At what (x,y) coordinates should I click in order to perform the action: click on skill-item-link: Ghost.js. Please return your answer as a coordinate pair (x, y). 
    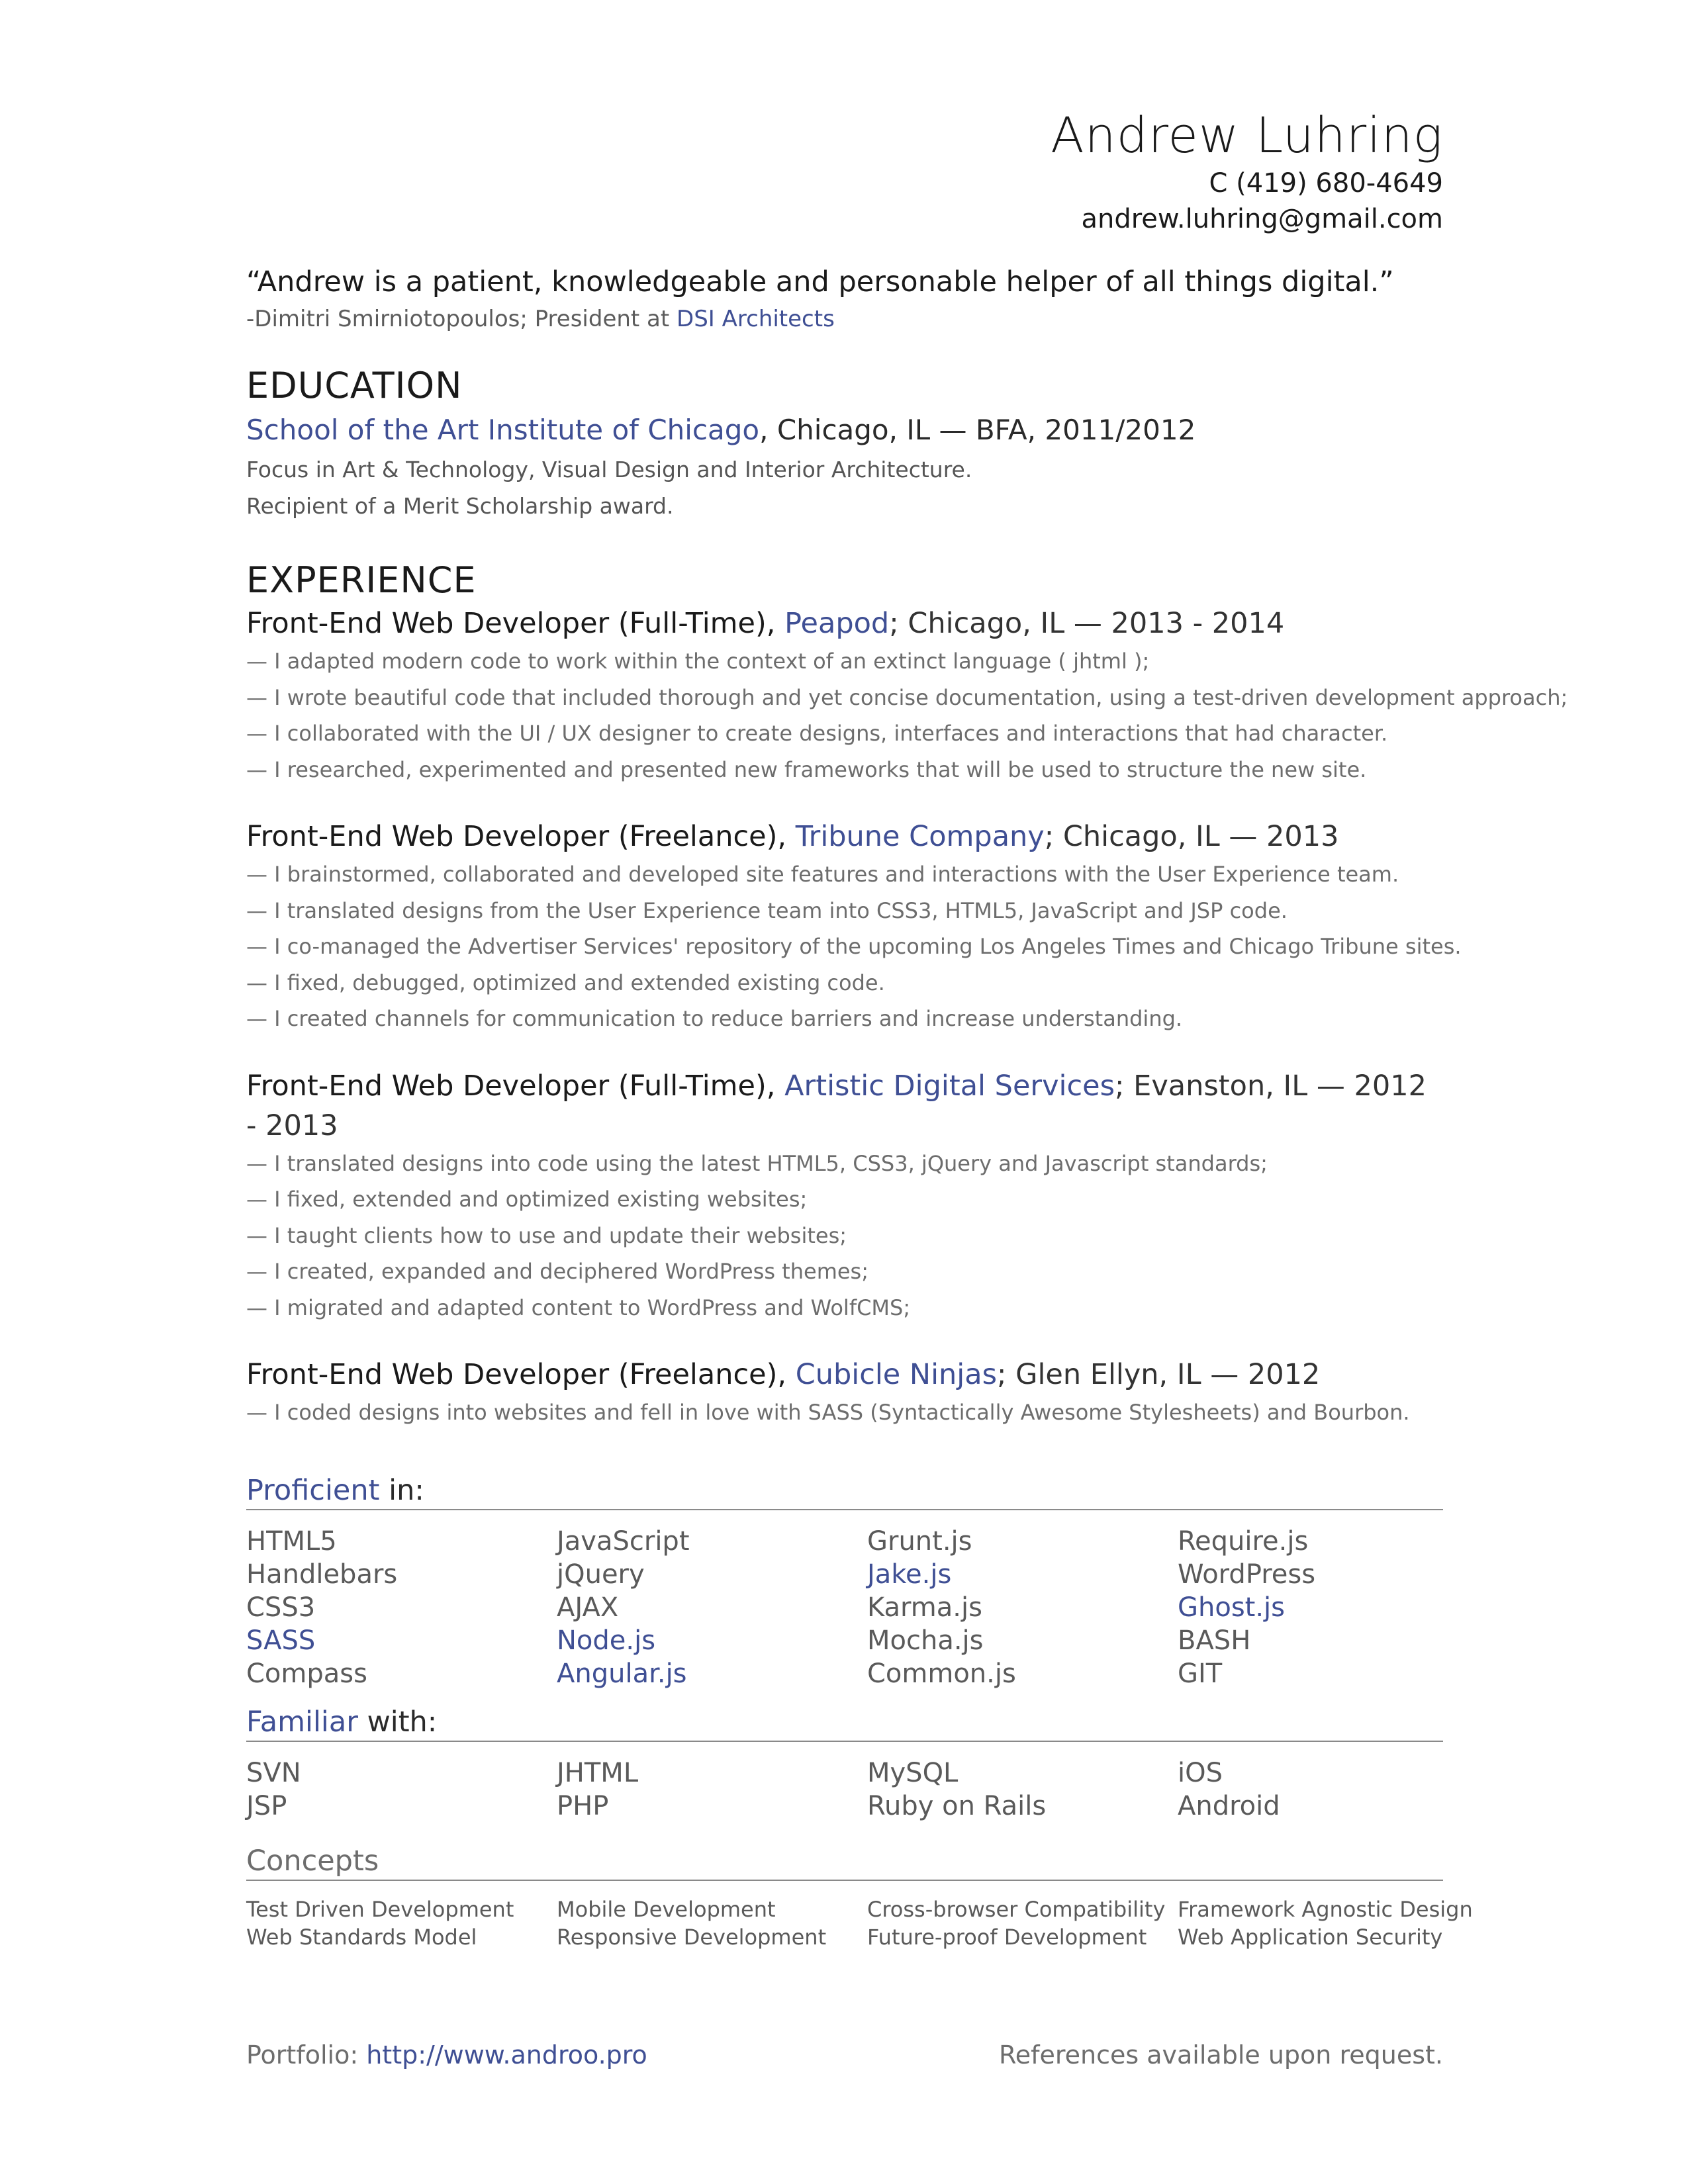
    Looking at the image, I should click on (1310, 1607).